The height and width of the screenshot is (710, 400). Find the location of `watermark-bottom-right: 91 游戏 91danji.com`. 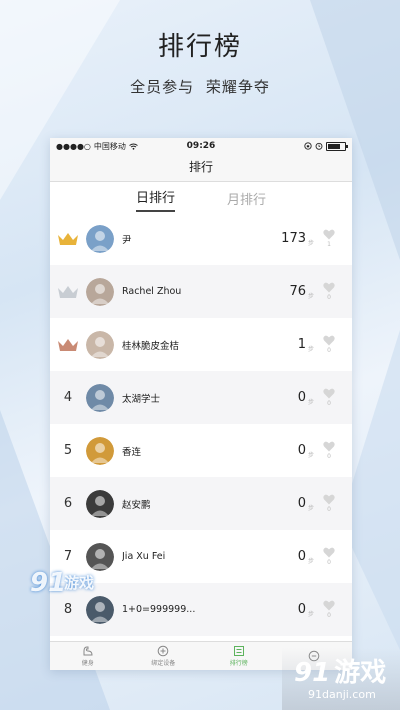

watermark-bottom-right: 91 游戏 91danji.com is located at coordinates (341, 679).